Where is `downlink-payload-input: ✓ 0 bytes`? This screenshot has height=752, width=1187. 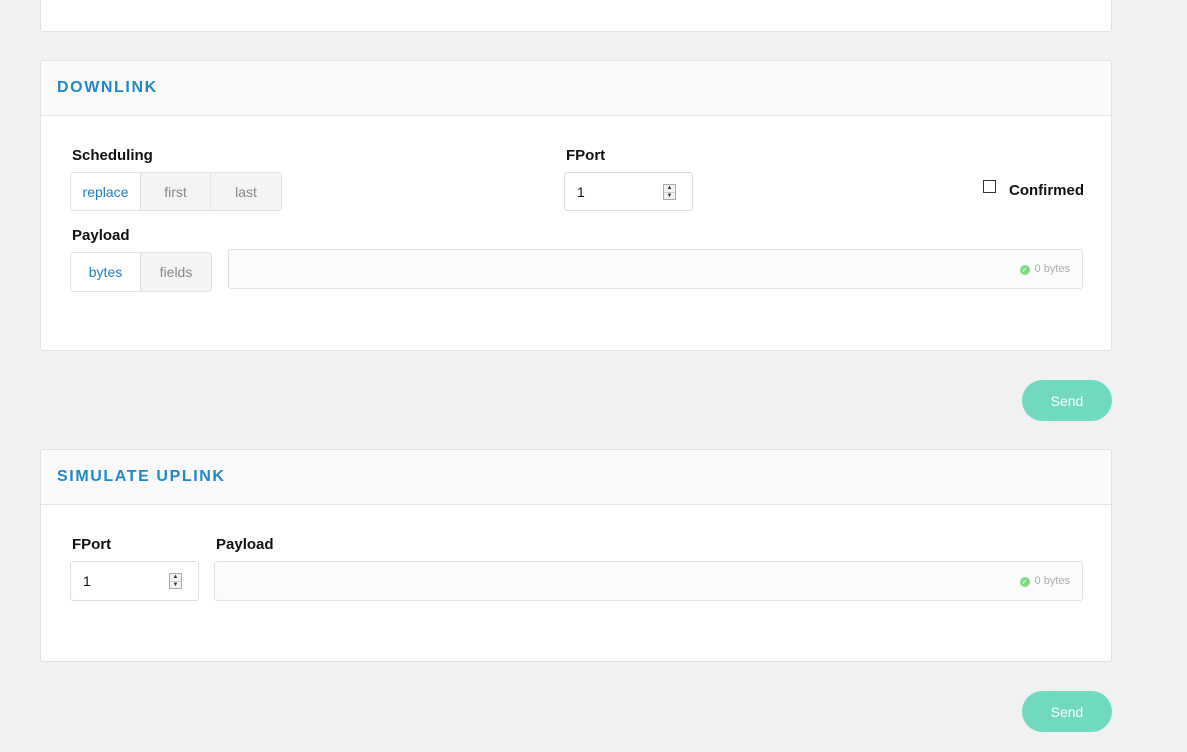 downlink-payload-input: ✓ 0 bytes is located at coordinates (655, 269).